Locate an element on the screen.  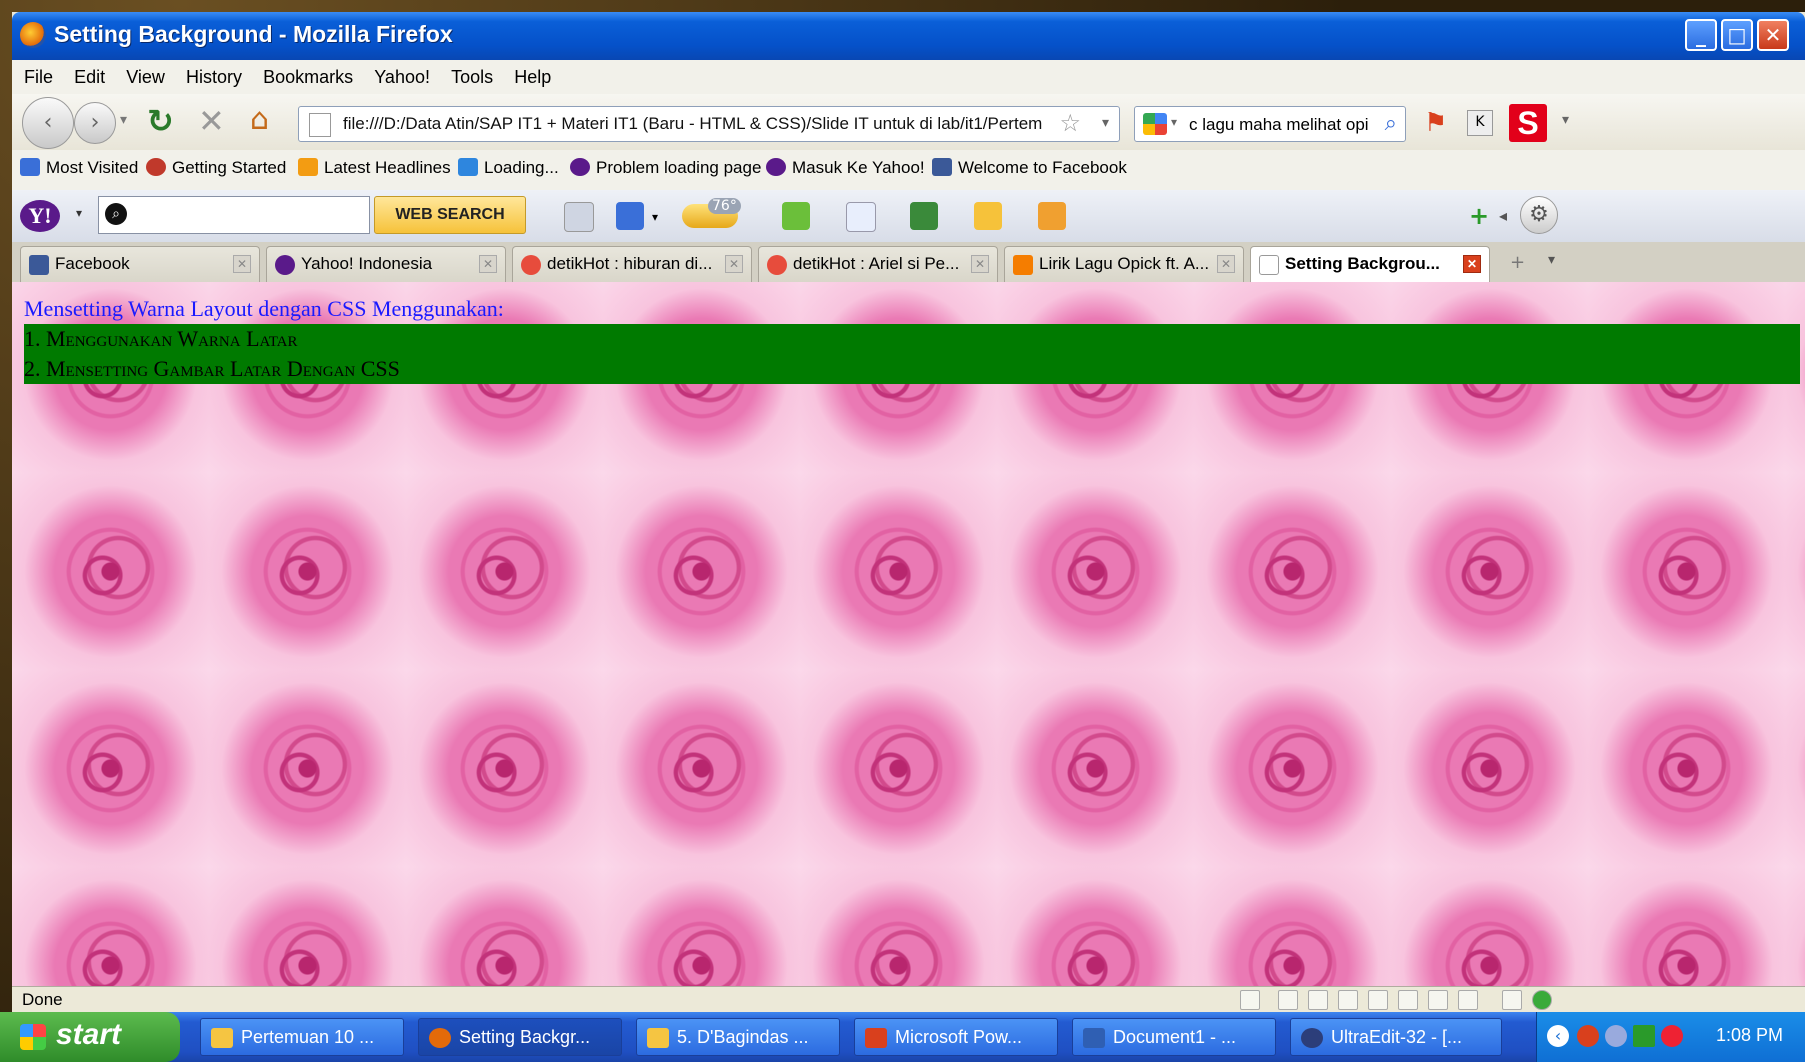
search-engine-icon is located at coordinates (1155, 124).